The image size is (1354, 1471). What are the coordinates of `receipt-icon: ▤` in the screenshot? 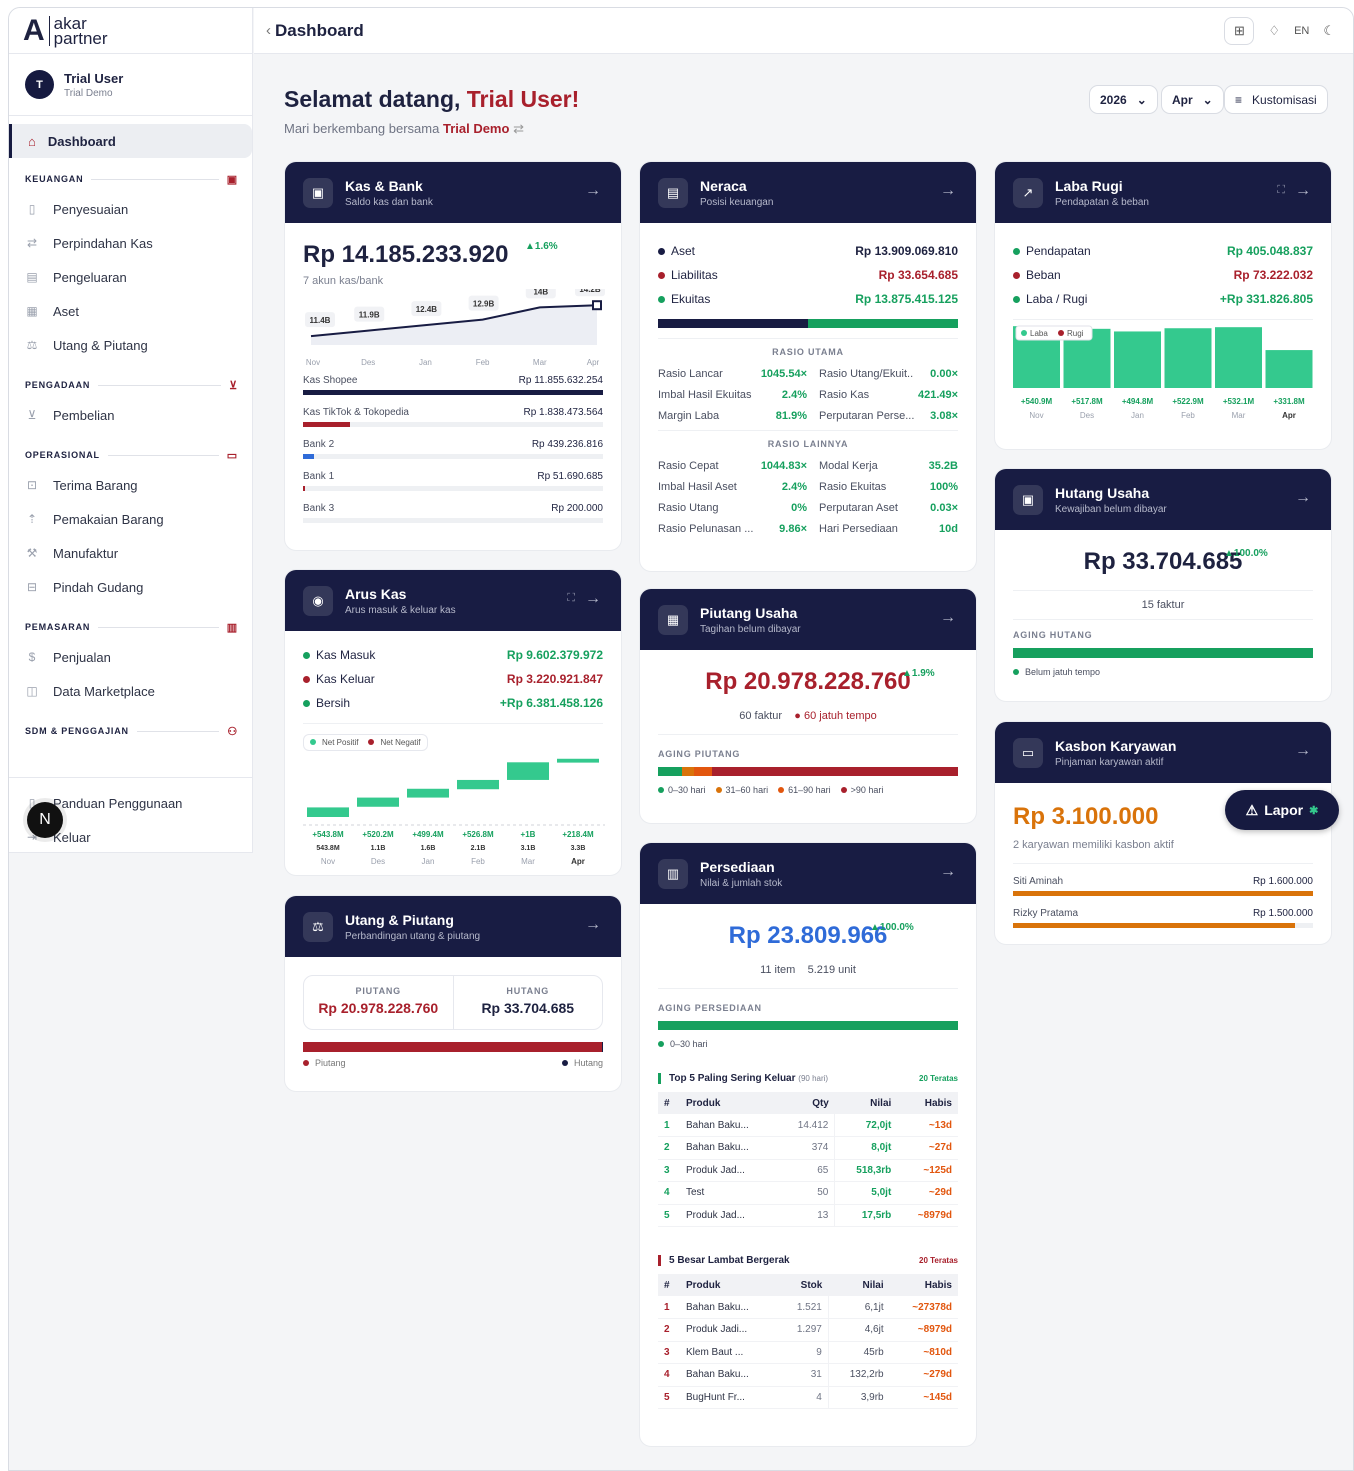 It's located at (32, 277).